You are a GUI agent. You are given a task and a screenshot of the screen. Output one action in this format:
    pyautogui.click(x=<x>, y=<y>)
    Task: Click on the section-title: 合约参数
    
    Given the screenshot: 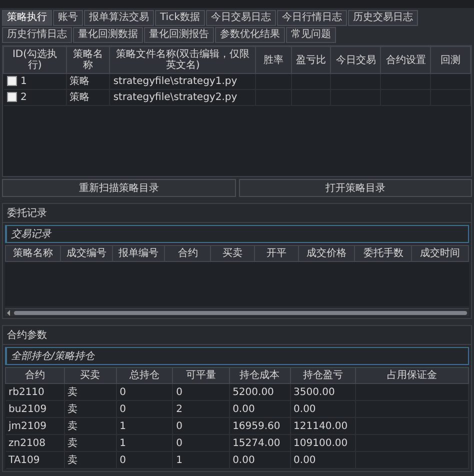 What is the action you would take?
    pyautogui.click(x=237, y=335)
    